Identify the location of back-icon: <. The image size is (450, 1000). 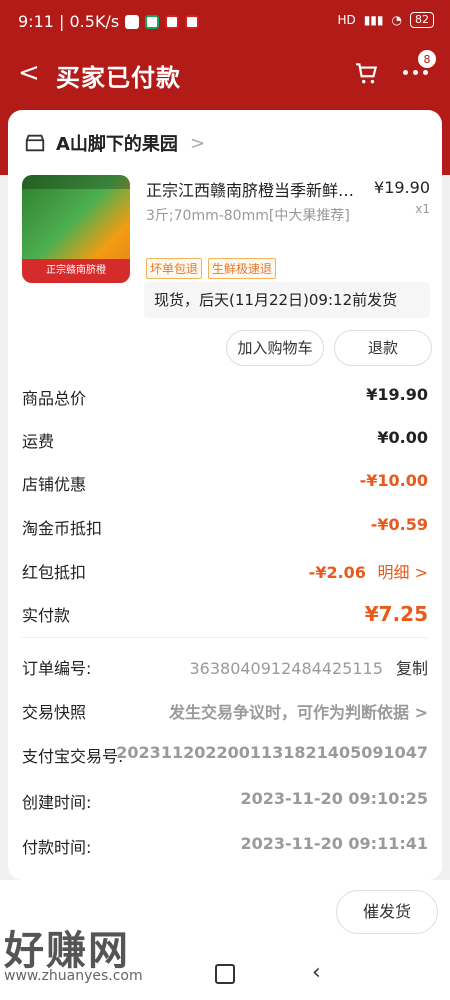
(29, 73).